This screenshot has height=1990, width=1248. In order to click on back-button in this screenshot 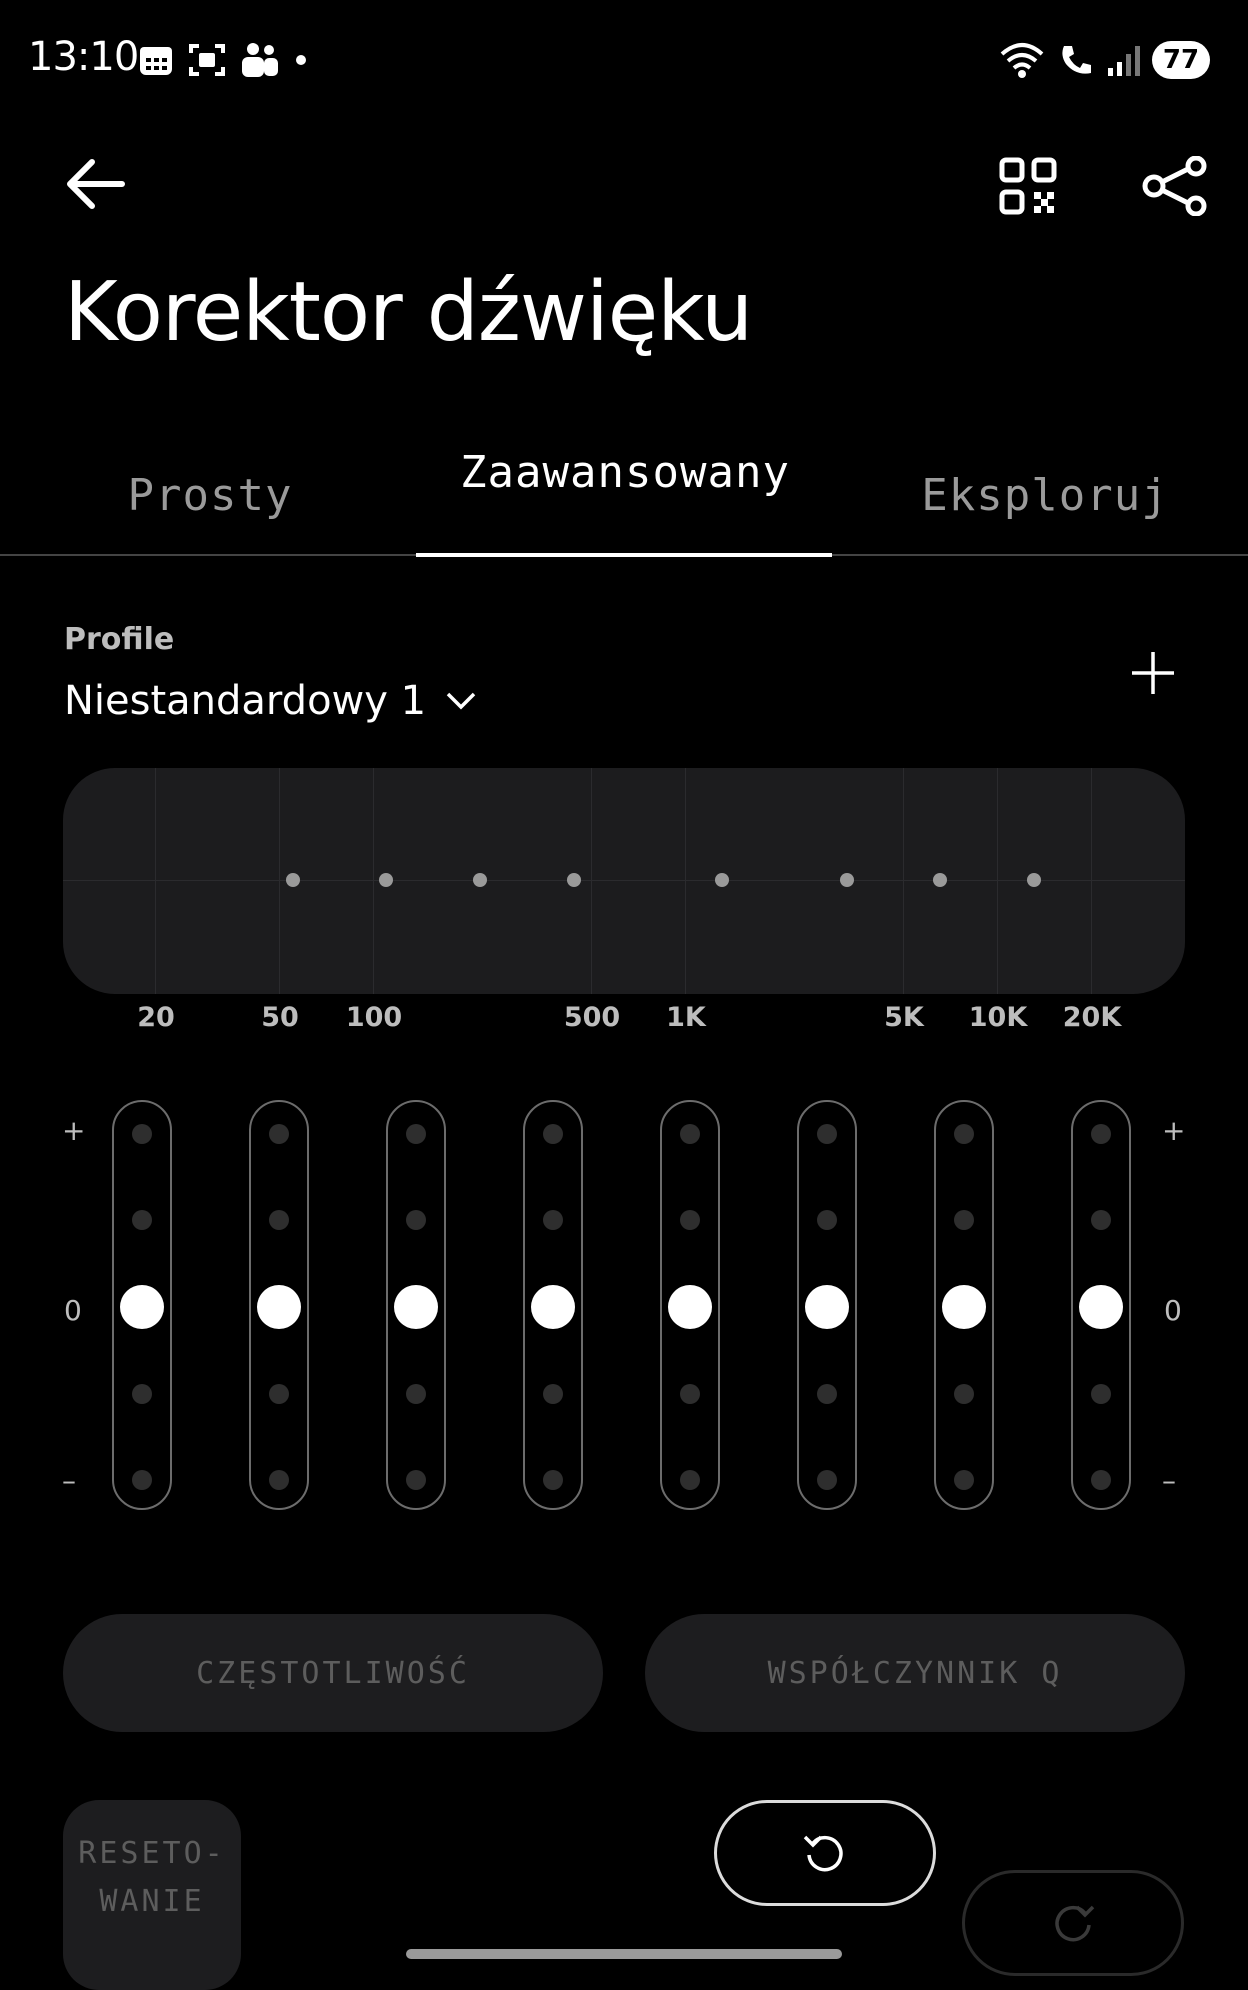, I will do `click(97, 184)`.